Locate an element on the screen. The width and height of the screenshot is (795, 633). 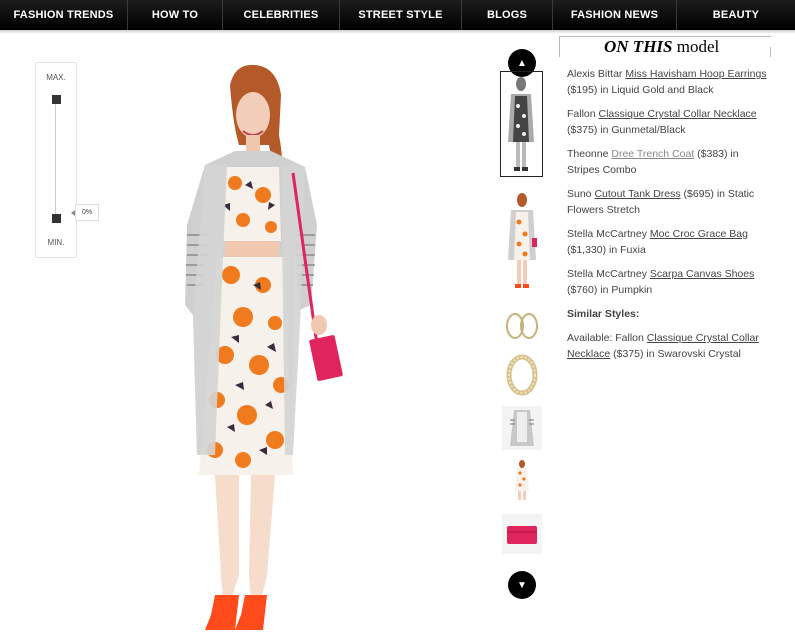
similar-styles-heading: Similar Styles: is located at coordinates (603, 314).